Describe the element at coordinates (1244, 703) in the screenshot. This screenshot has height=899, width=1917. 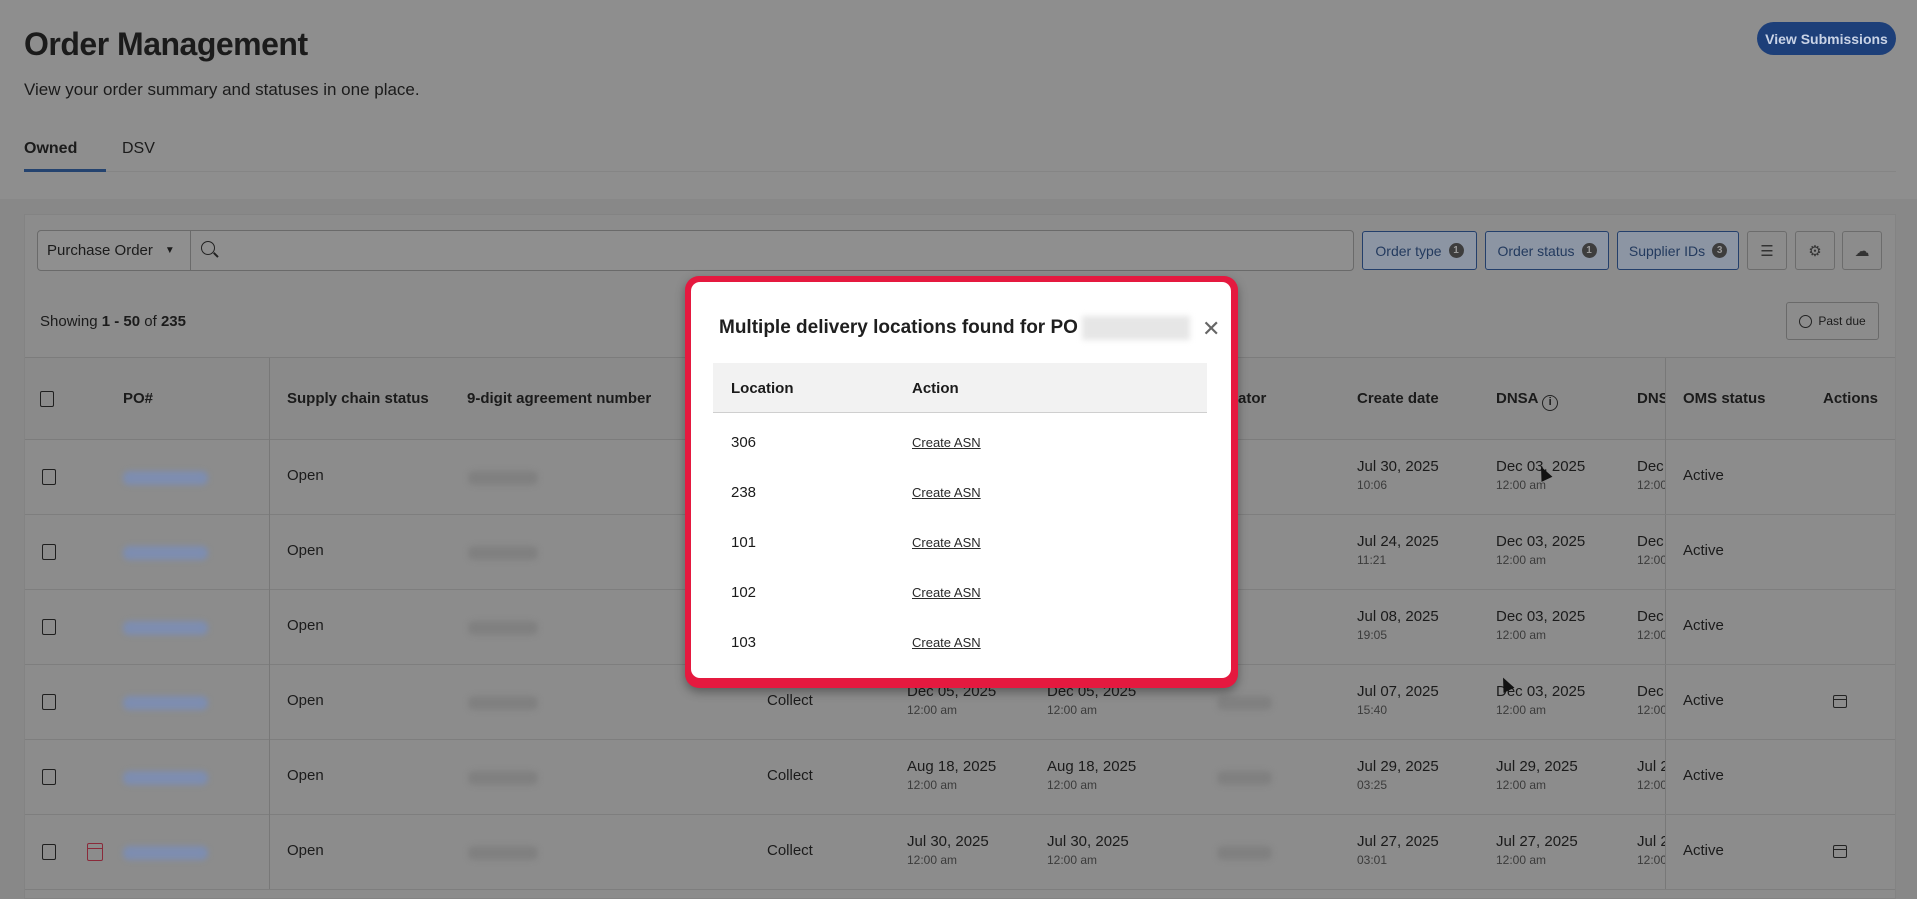
I see `creator` at that location.